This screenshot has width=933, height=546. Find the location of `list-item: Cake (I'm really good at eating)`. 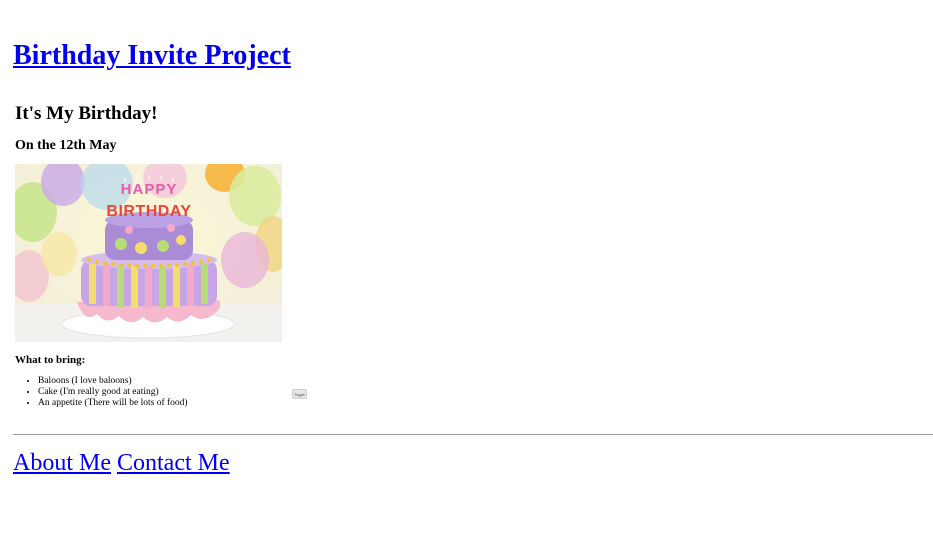

list-item: Cake (I'm really good at eating) is located at coordinates (113, 392).